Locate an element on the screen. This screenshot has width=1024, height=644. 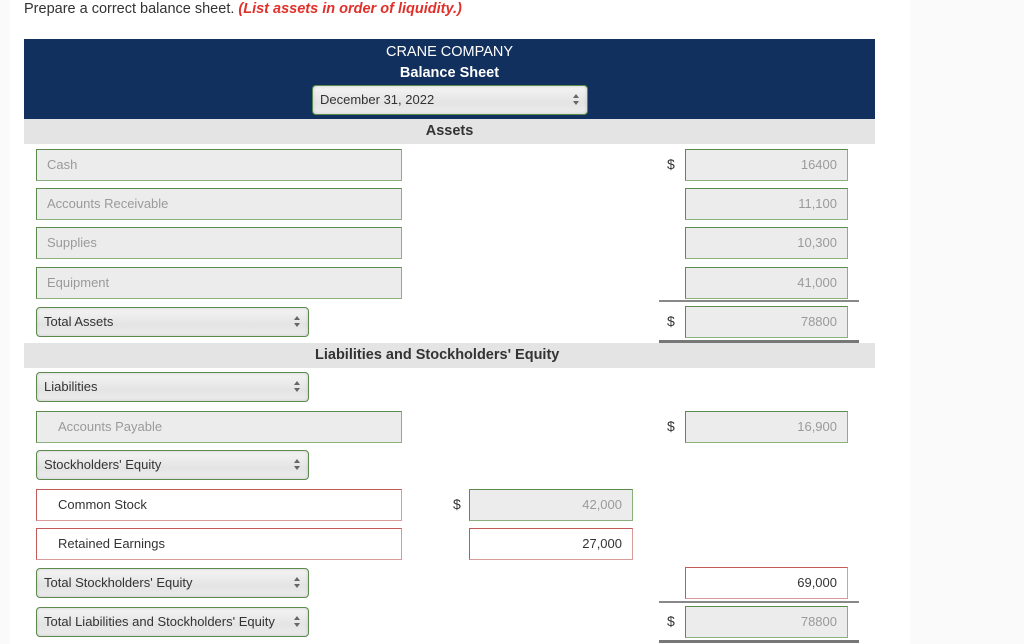
date-select: December 31, 2022 is located at coordinates (450, 100).